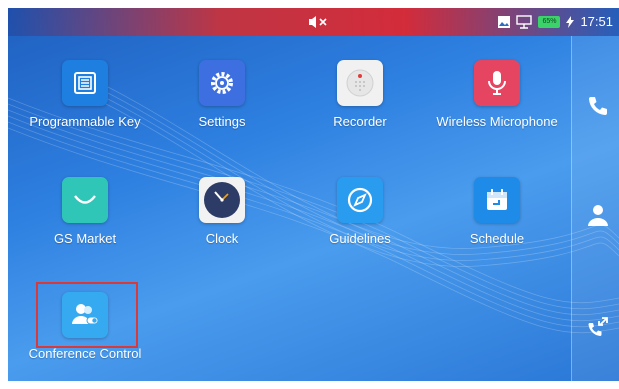 This screenshot has height=389, width=619. I want to click on charging-icon, so click(570, 21).